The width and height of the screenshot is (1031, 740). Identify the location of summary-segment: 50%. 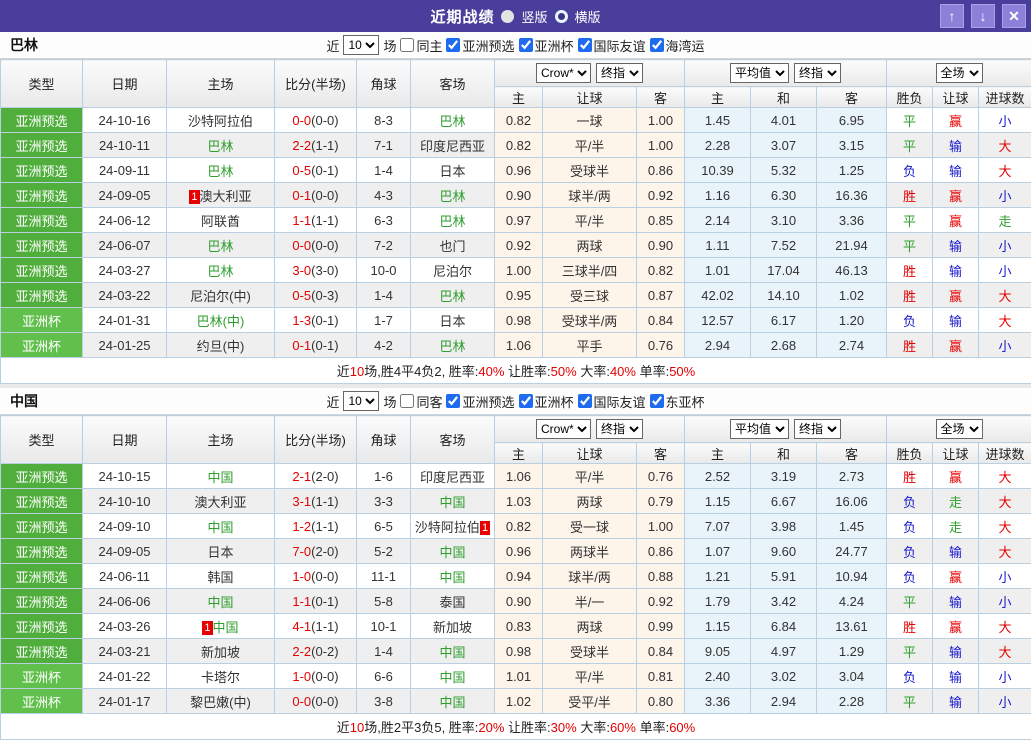
(564, 371).